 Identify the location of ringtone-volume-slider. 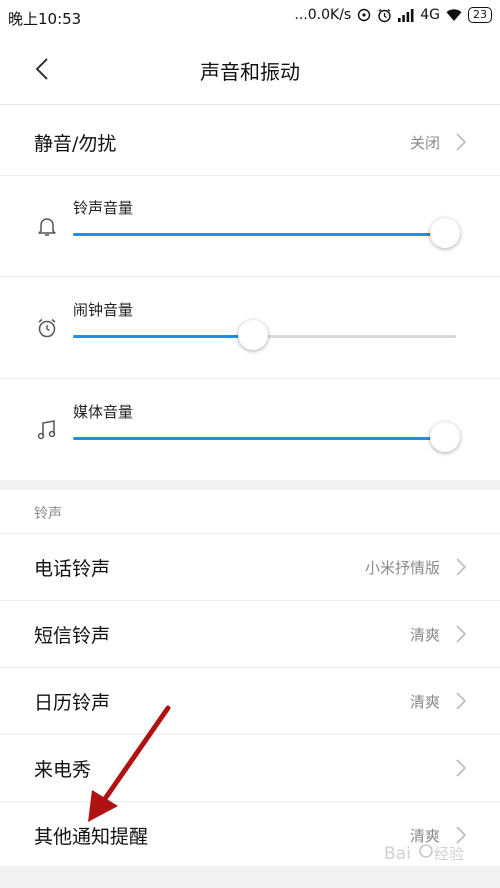
(266, 233).